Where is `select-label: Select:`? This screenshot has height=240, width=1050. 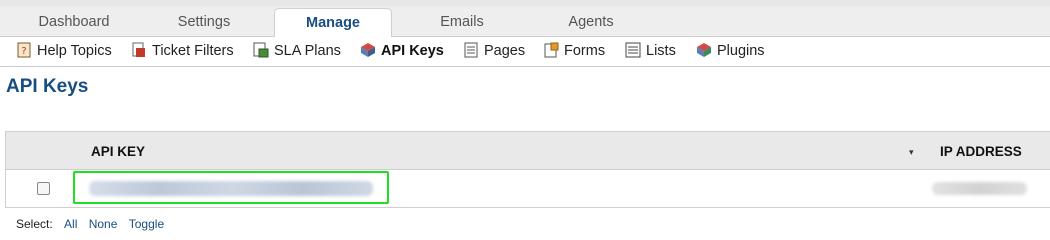
select-label: Select: is located at coordinates (34, 224).